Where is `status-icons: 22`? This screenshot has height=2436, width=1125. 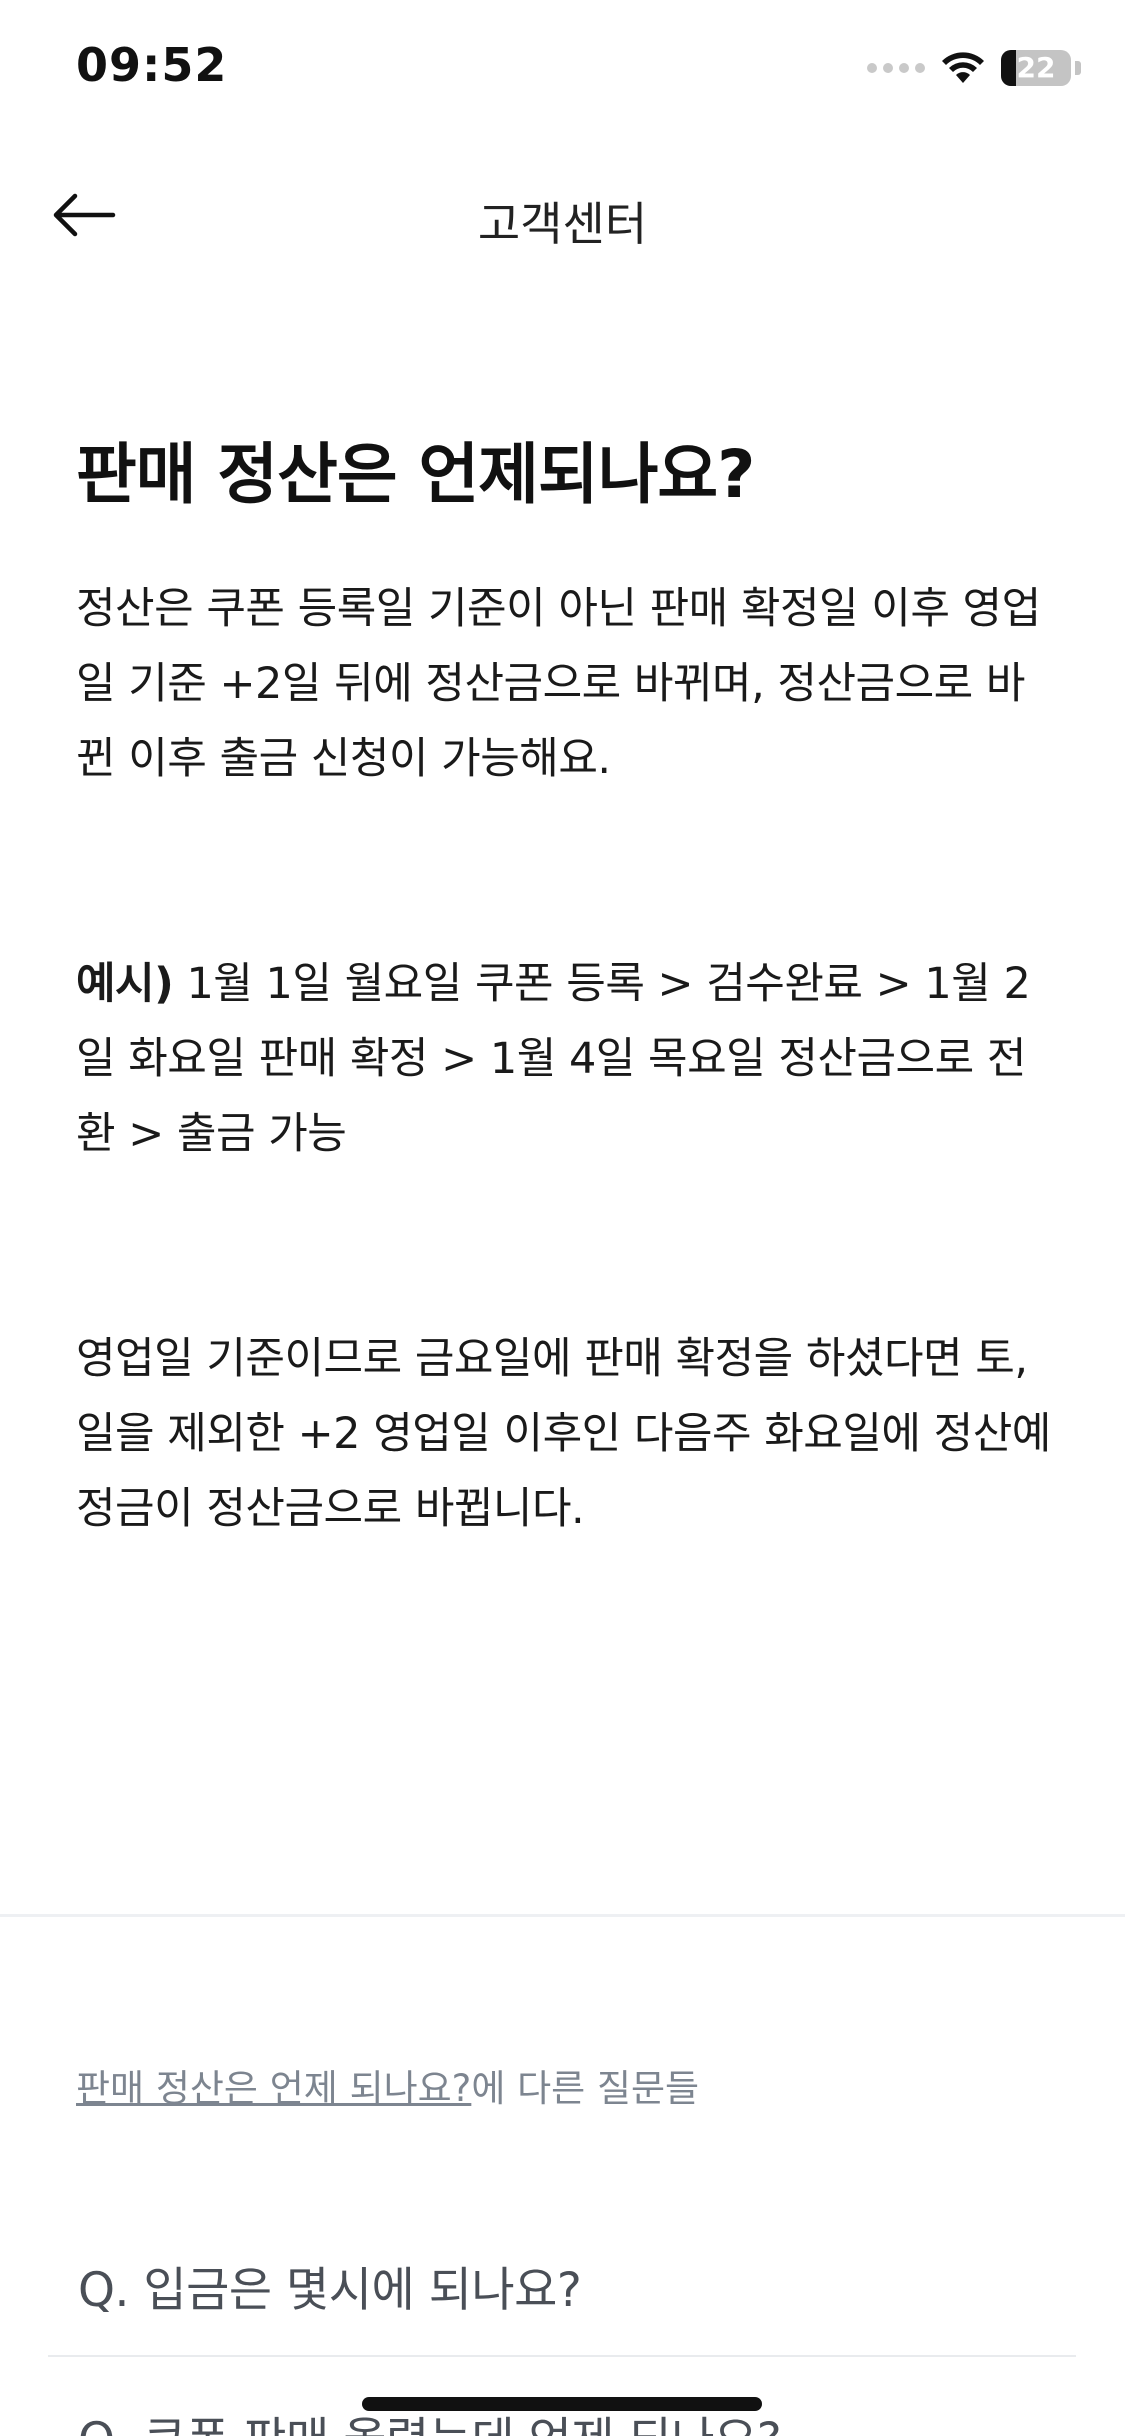 status-icons: 22 is located at coordinates (974, 68).